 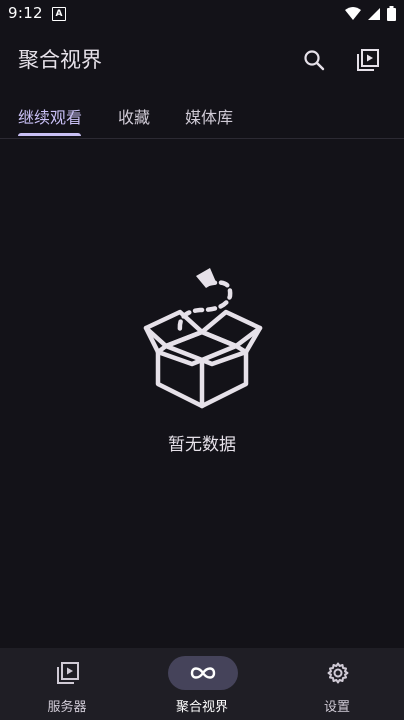 I want to click on search-button, so click(x=314, y=60).